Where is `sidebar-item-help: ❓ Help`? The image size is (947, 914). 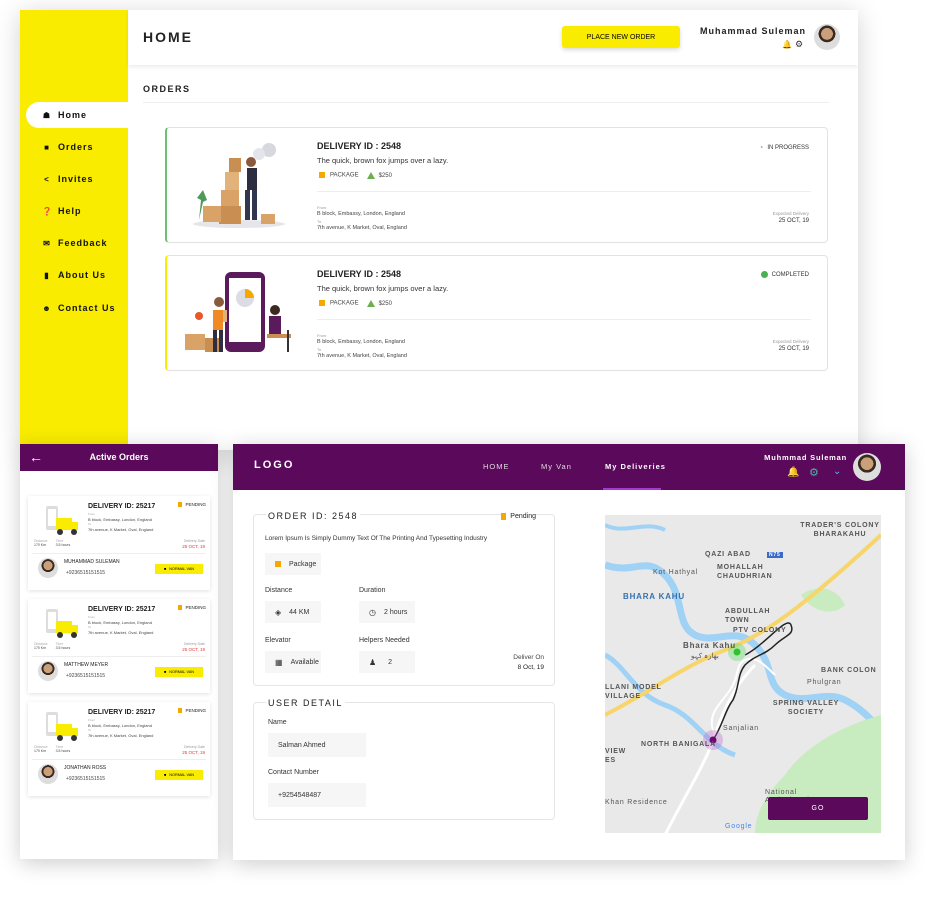 sidebar-item-help: ❓ Help is located at coordinates (77, 211).